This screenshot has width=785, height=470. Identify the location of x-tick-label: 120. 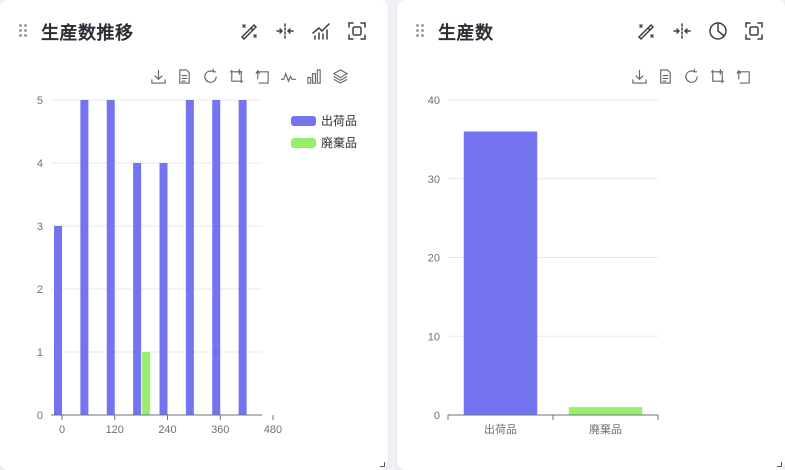
(115, 430).